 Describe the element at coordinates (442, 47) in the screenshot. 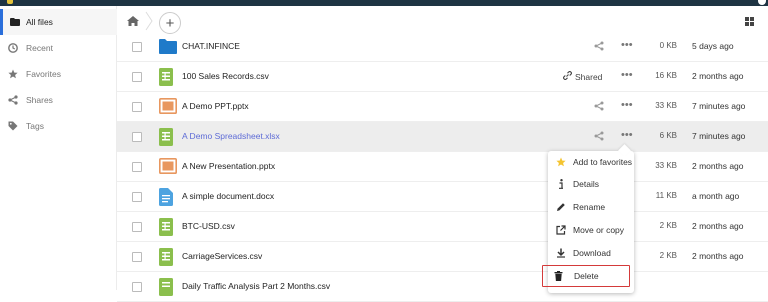

I see `table-row: CHAT.INFINCE ••• 0 KB 5 days ago` at that location.